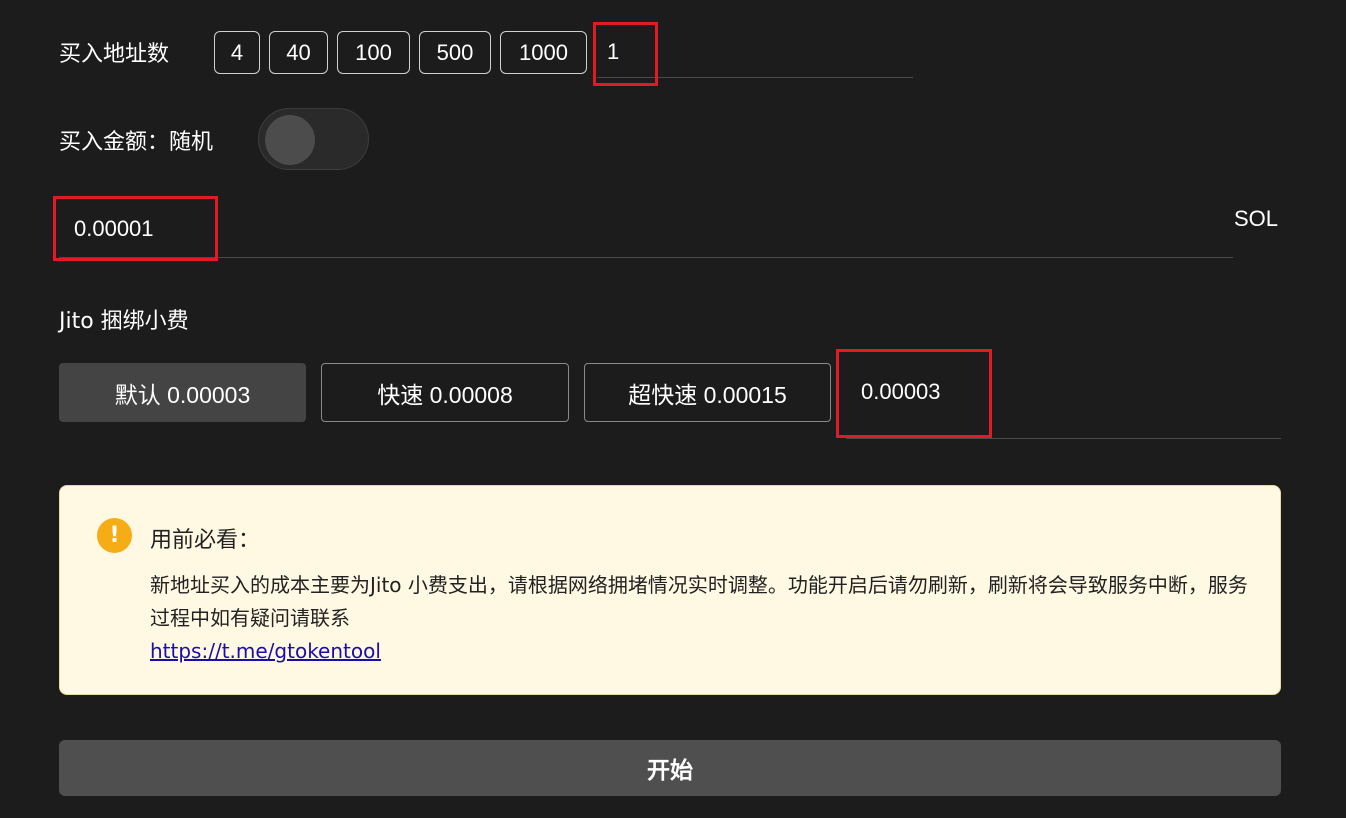 Image resolution: width=1346 pixels, height=818 pixels. I want to click on address-count-option-40: 40, so click(298, 52).